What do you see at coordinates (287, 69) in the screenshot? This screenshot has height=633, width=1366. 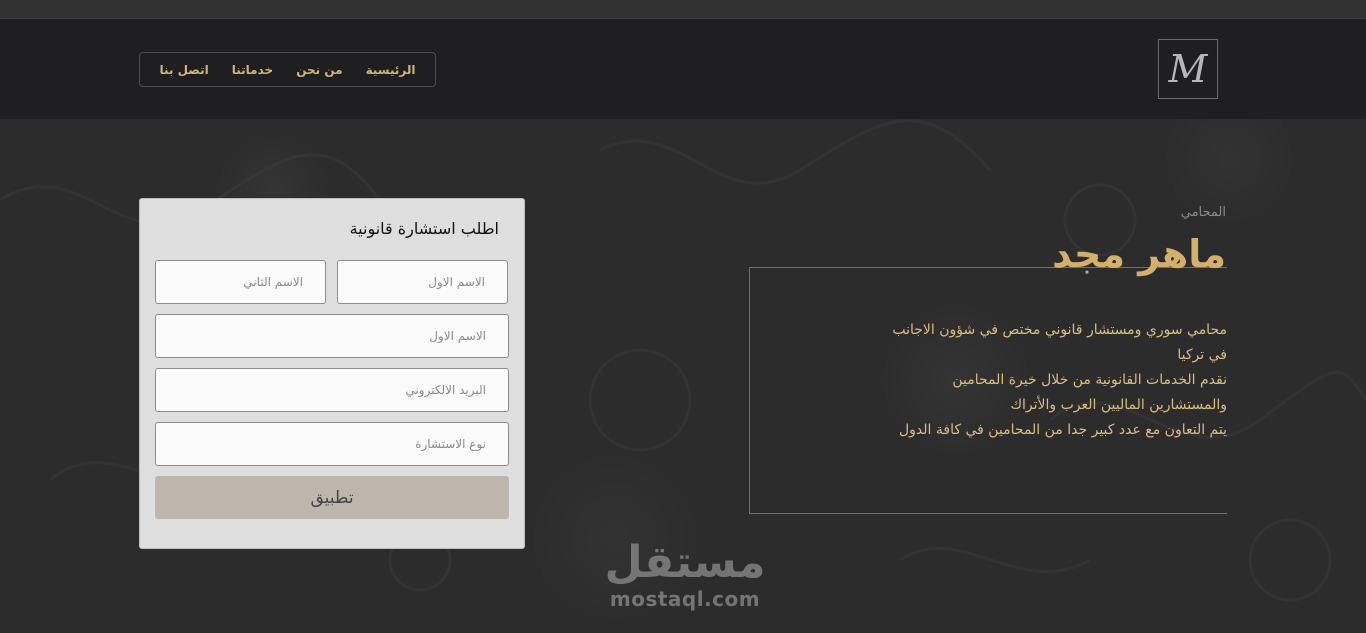 I see `main-nav: الرئيسية من نحن خدماتنا اتصل بنا` at bounding box center [287, 69].